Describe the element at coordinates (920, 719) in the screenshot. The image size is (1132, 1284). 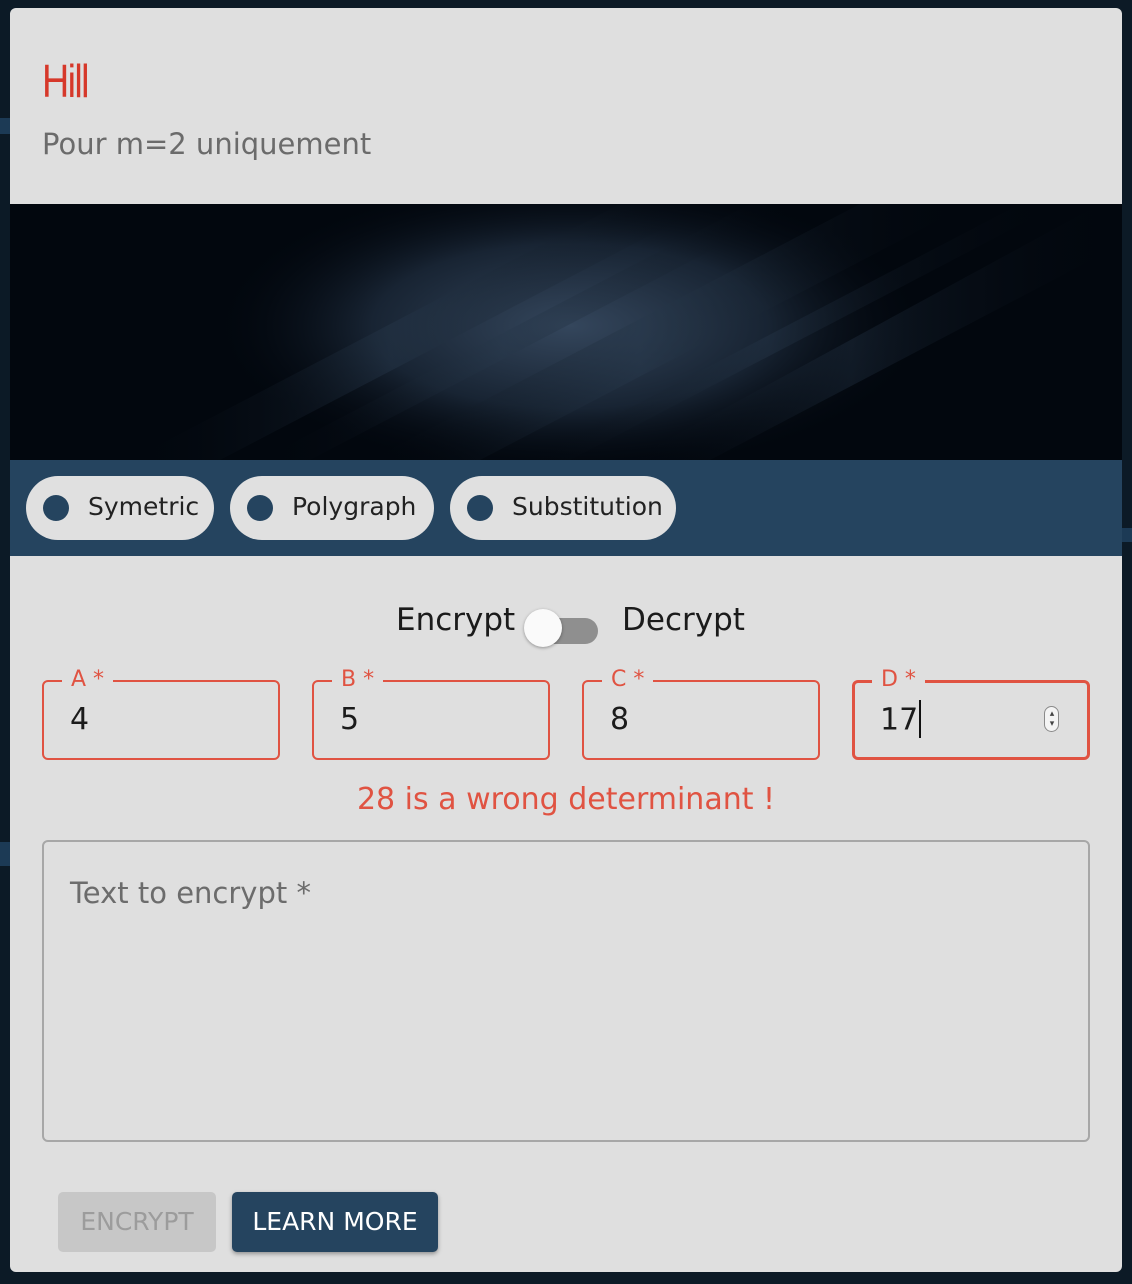
I see `text-caret` at that location.